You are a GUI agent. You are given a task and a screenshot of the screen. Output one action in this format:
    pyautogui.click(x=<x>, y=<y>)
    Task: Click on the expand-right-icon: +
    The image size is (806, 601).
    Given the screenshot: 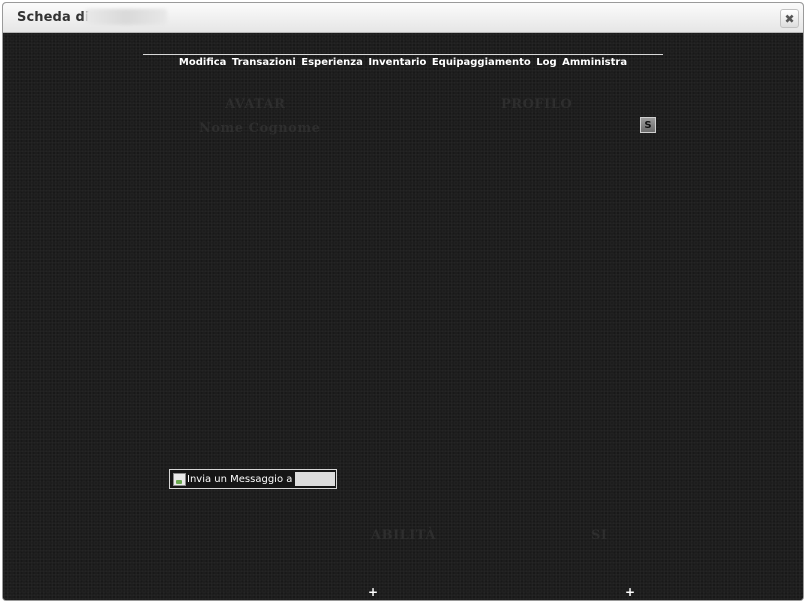 What is the action you would take?
    pyautogui.click(x=630, y=592)
    